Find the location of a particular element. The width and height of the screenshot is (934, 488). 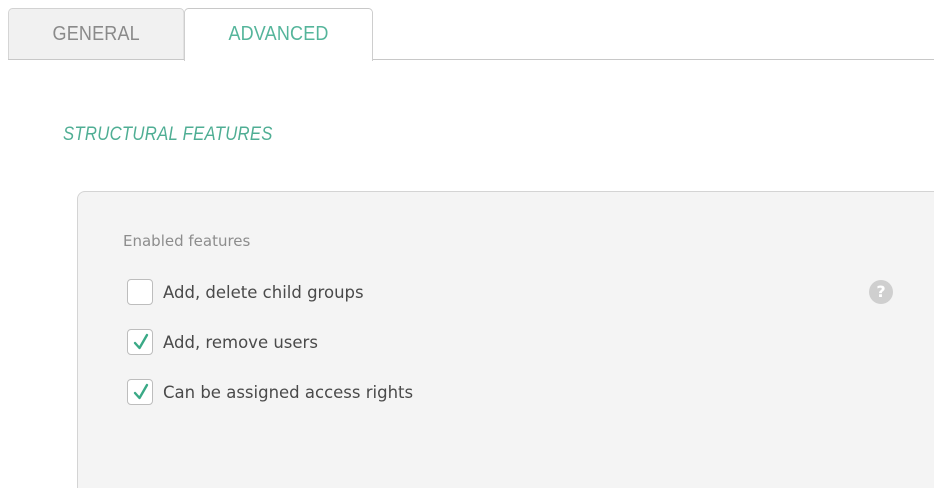

checkbox-can-be-assigned-access-rights is located at coordinates (140, 392).